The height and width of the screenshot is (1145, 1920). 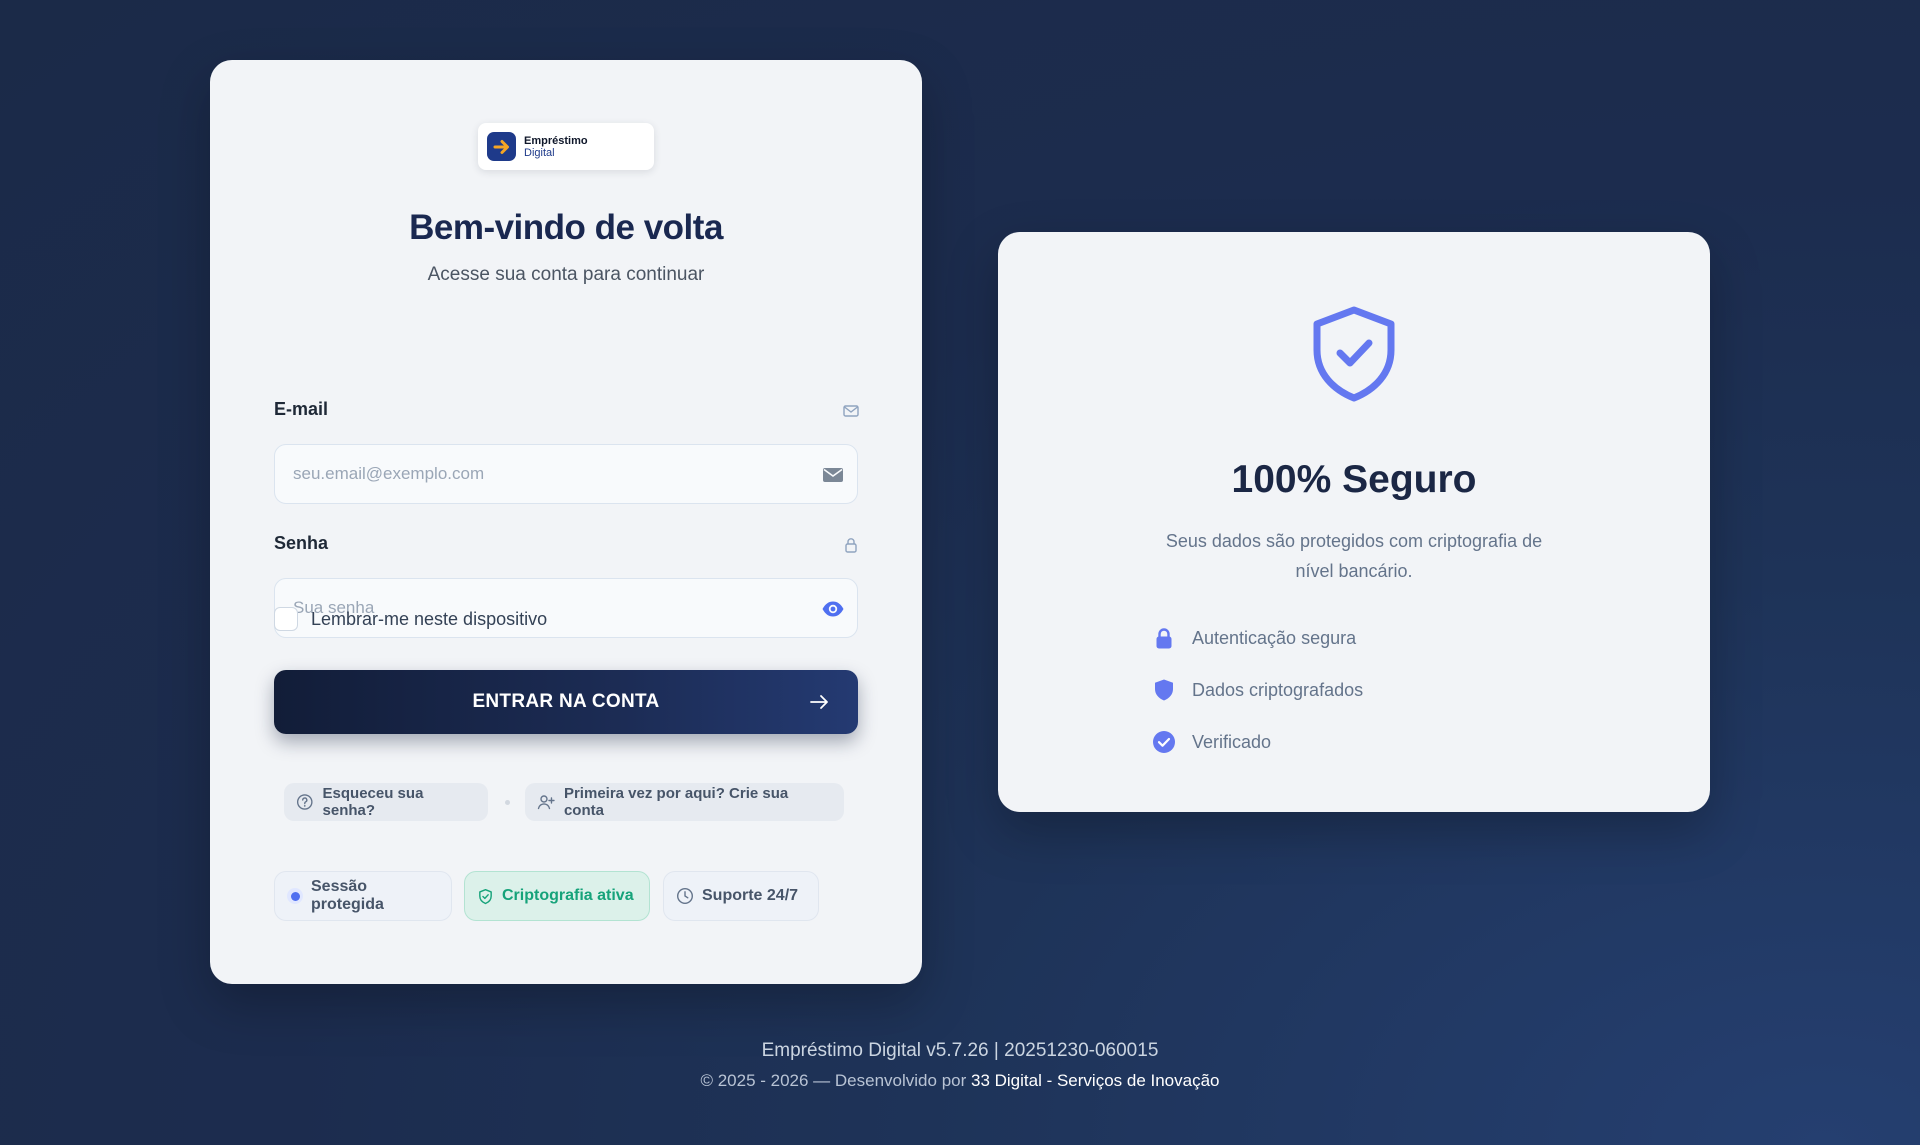 What do you see at coordinates (685, 896) in the screenshot?
I see `clock-icon` at bounding box center [685, 896].